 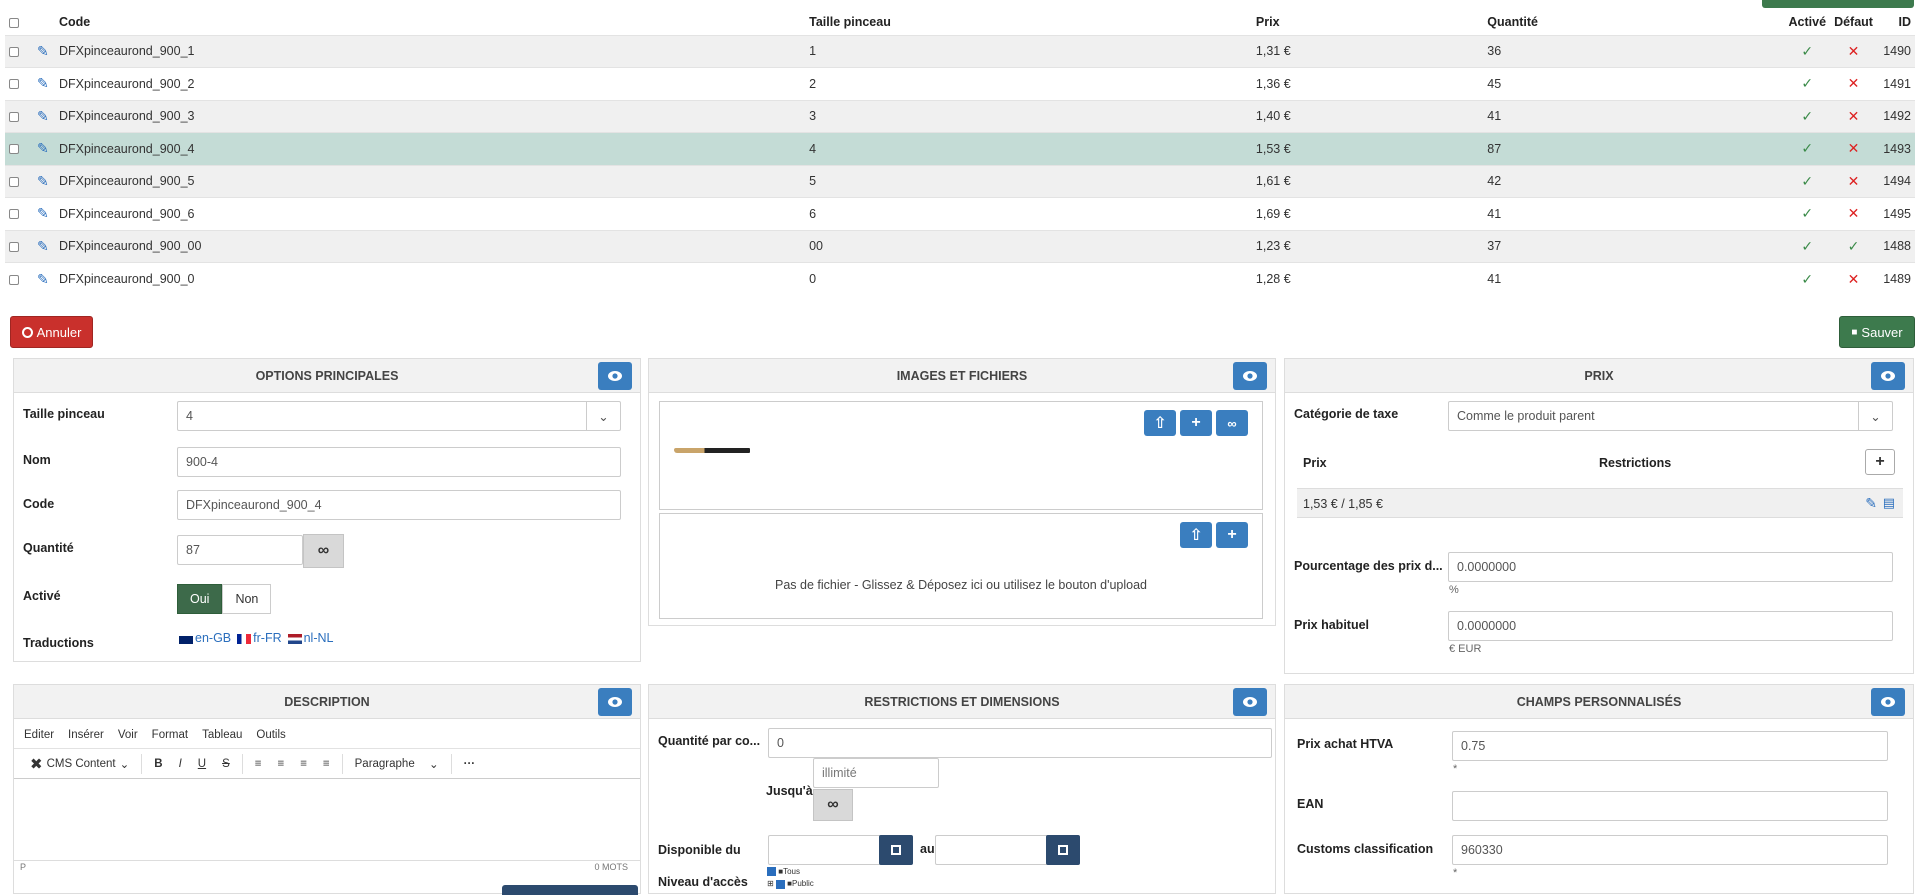 What do you see at coordinates (280, 763) in the screenshot?
I see `align-center-icon: ≡` at bounding box center [280, 763].